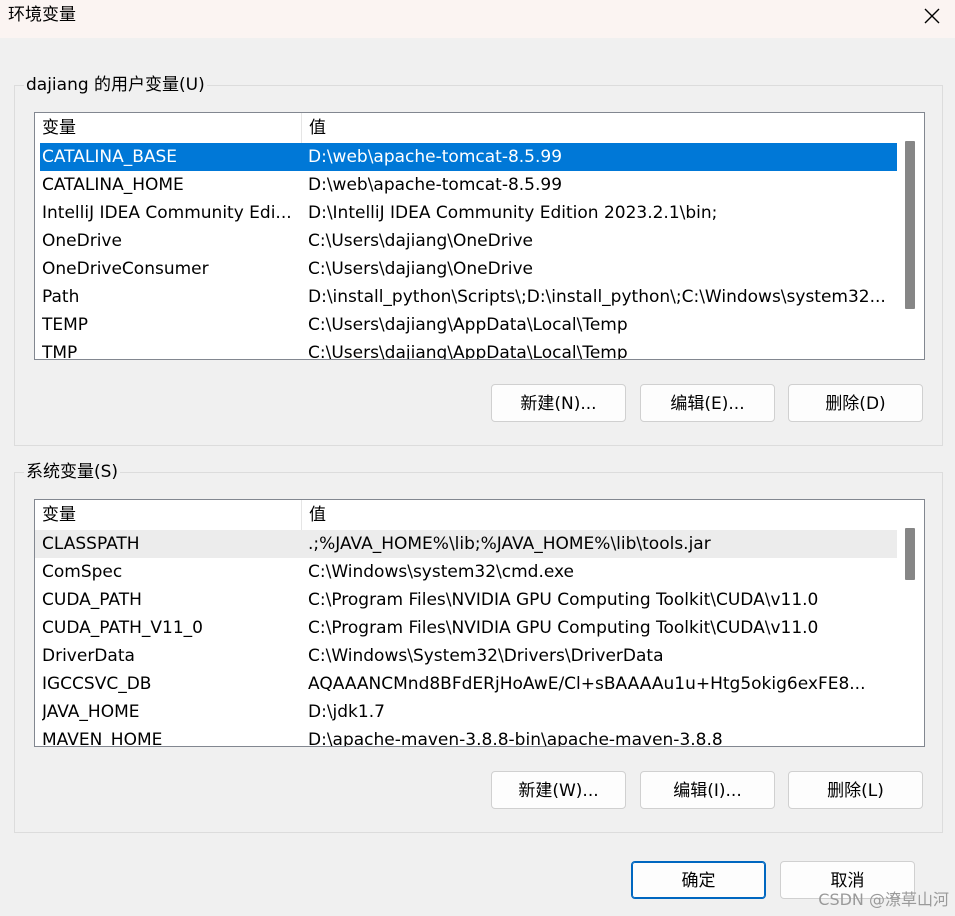 The width and height of the screenshot is (955, 916). I want to click on variable-value: C:\Windows\System32\Drivers\DriverData, so click(486, 656).